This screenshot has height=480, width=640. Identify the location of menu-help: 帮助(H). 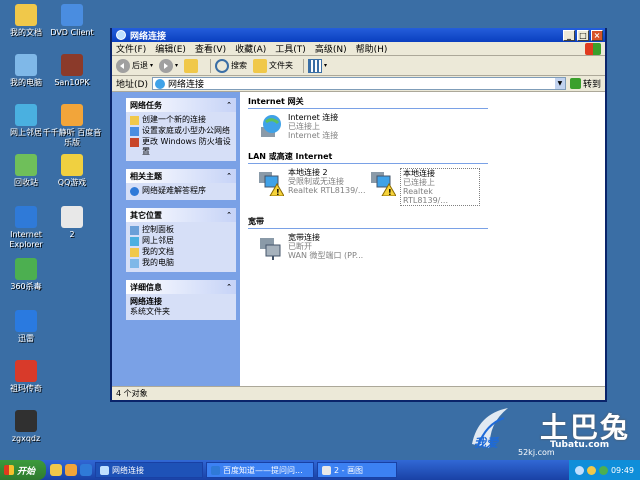
(372, 48).